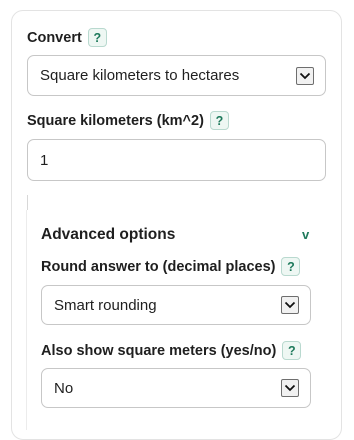  Describe the element at coordinates (176, 388) in the screenshot. I see `show-sqm-select: No` at that location.